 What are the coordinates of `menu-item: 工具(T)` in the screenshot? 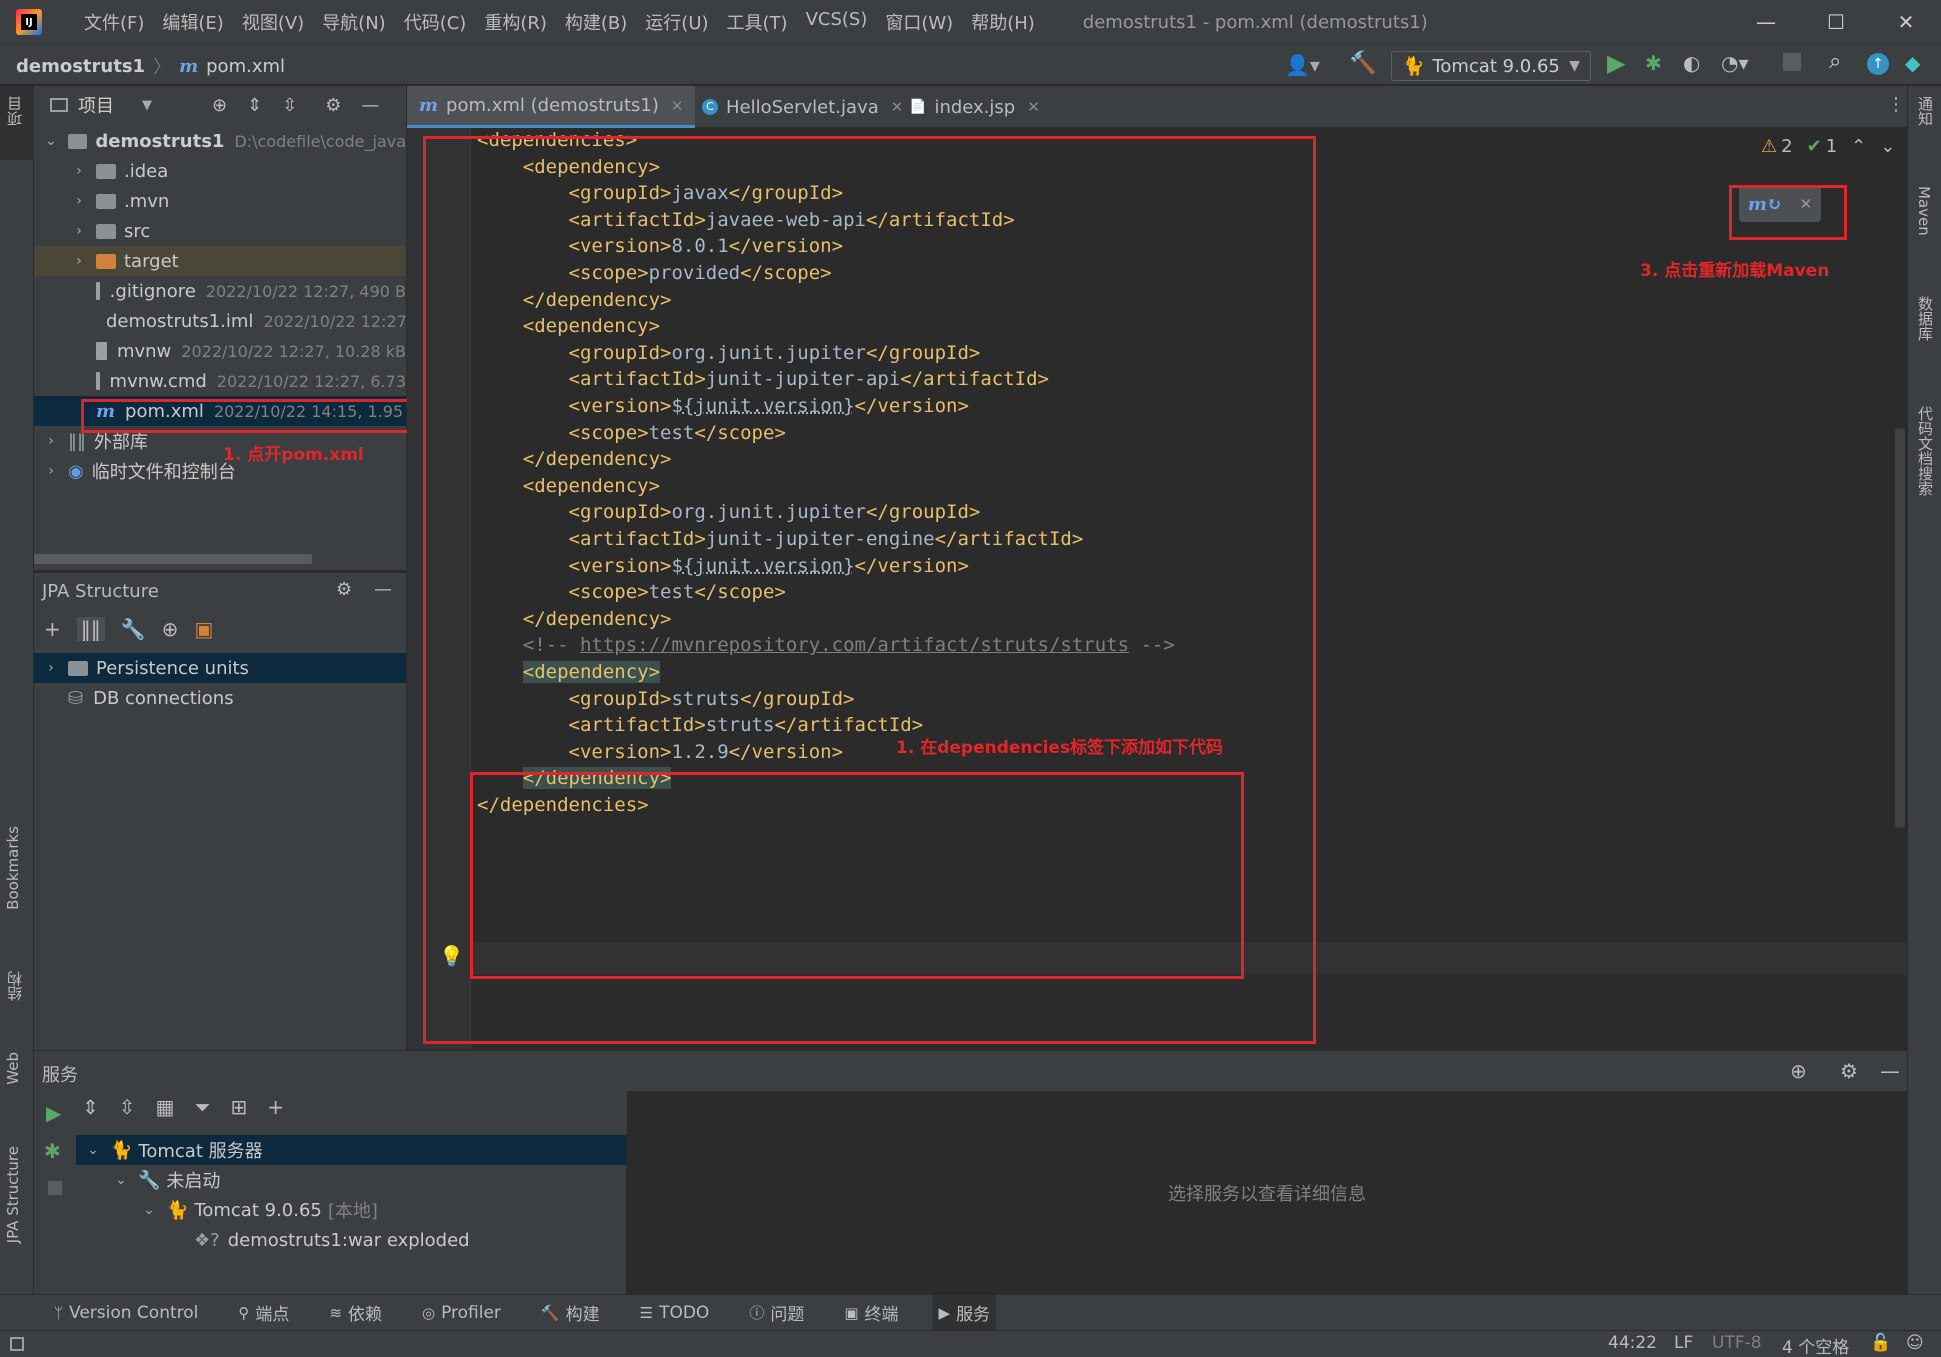 It's located at (757, 22).